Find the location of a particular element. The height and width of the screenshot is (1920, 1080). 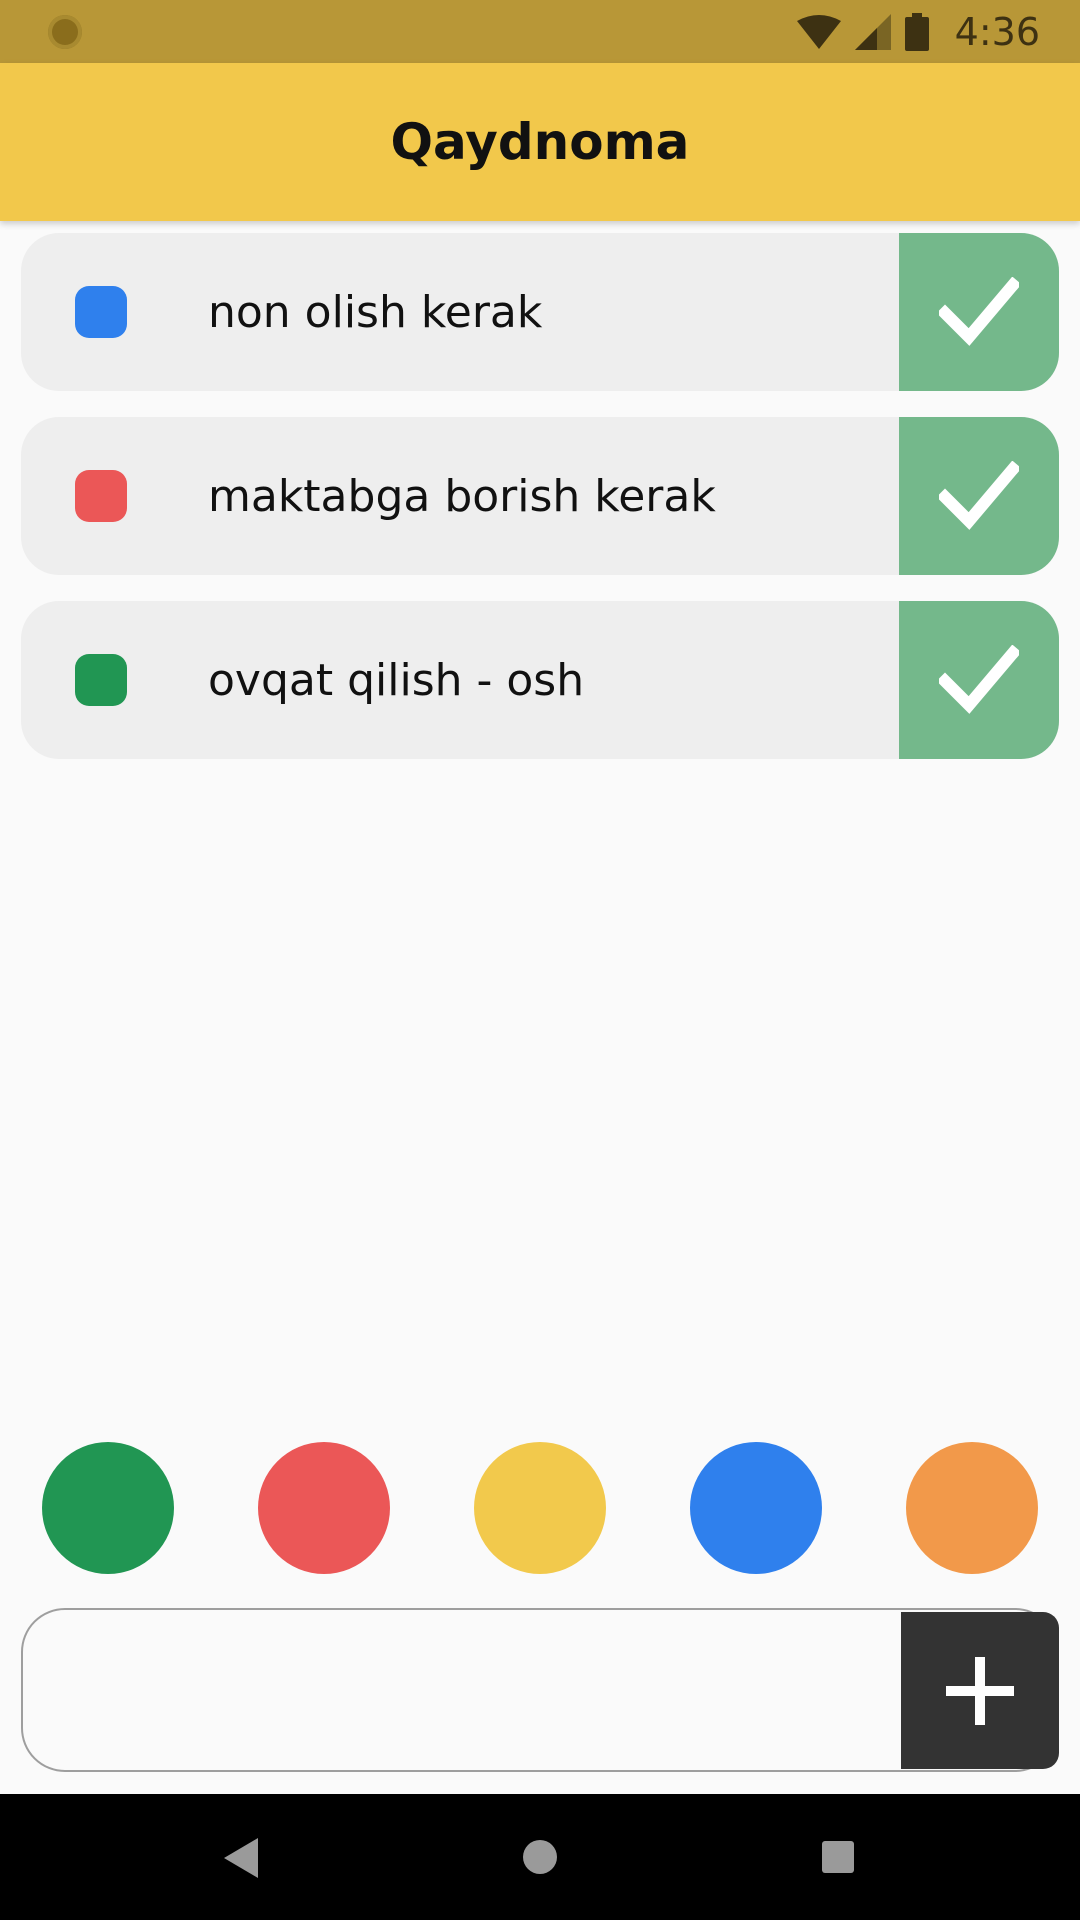

recents-icon is located at coordinates (838, 1857).